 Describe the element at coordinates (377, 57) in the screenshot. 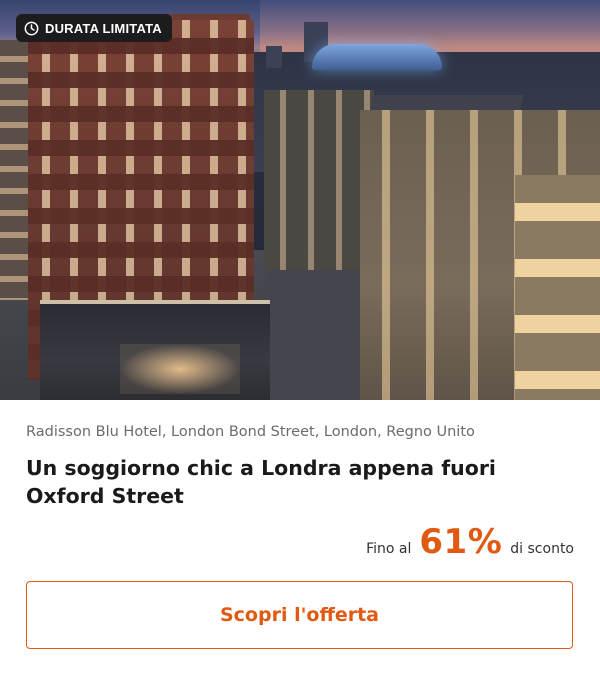

I see `illuminated-dome` at that location.